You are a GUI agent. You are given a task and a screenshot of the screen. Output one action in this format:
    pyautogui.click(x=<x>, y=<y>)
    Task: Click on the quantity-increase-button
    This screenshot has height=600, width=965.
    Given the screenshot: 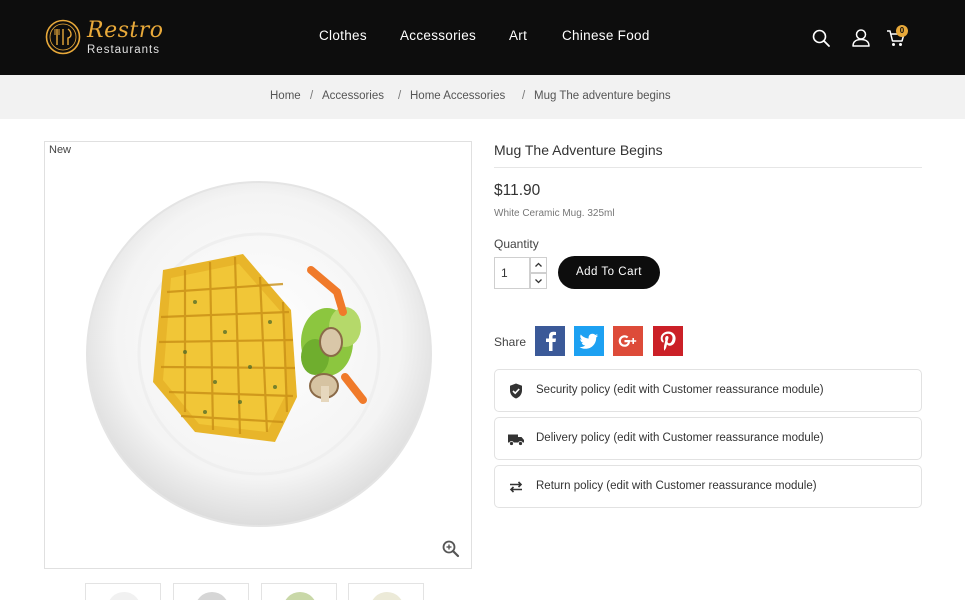 What is the action you would take?
    pyautogui.click(x=538, y=265)
    